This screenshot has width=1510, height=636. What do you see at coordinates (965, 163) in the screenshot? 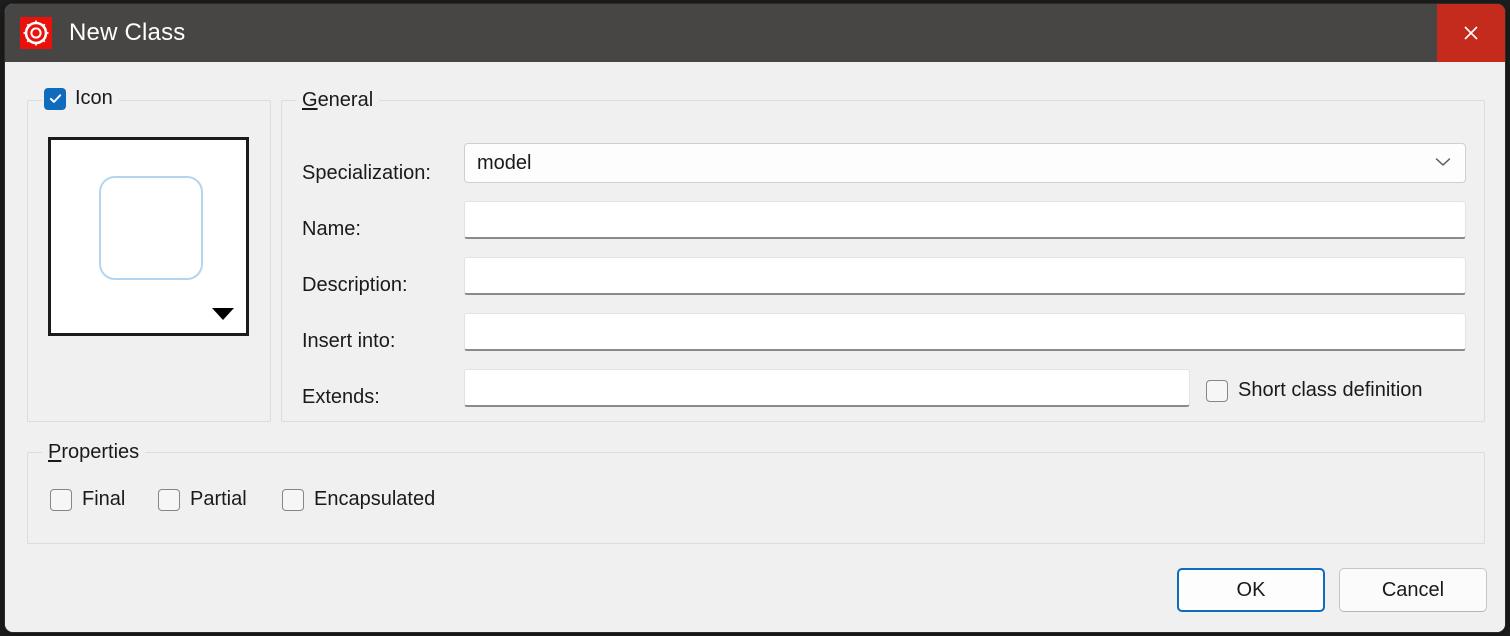
I see `specialization-combobox: model` at bounding box center [965, 163].